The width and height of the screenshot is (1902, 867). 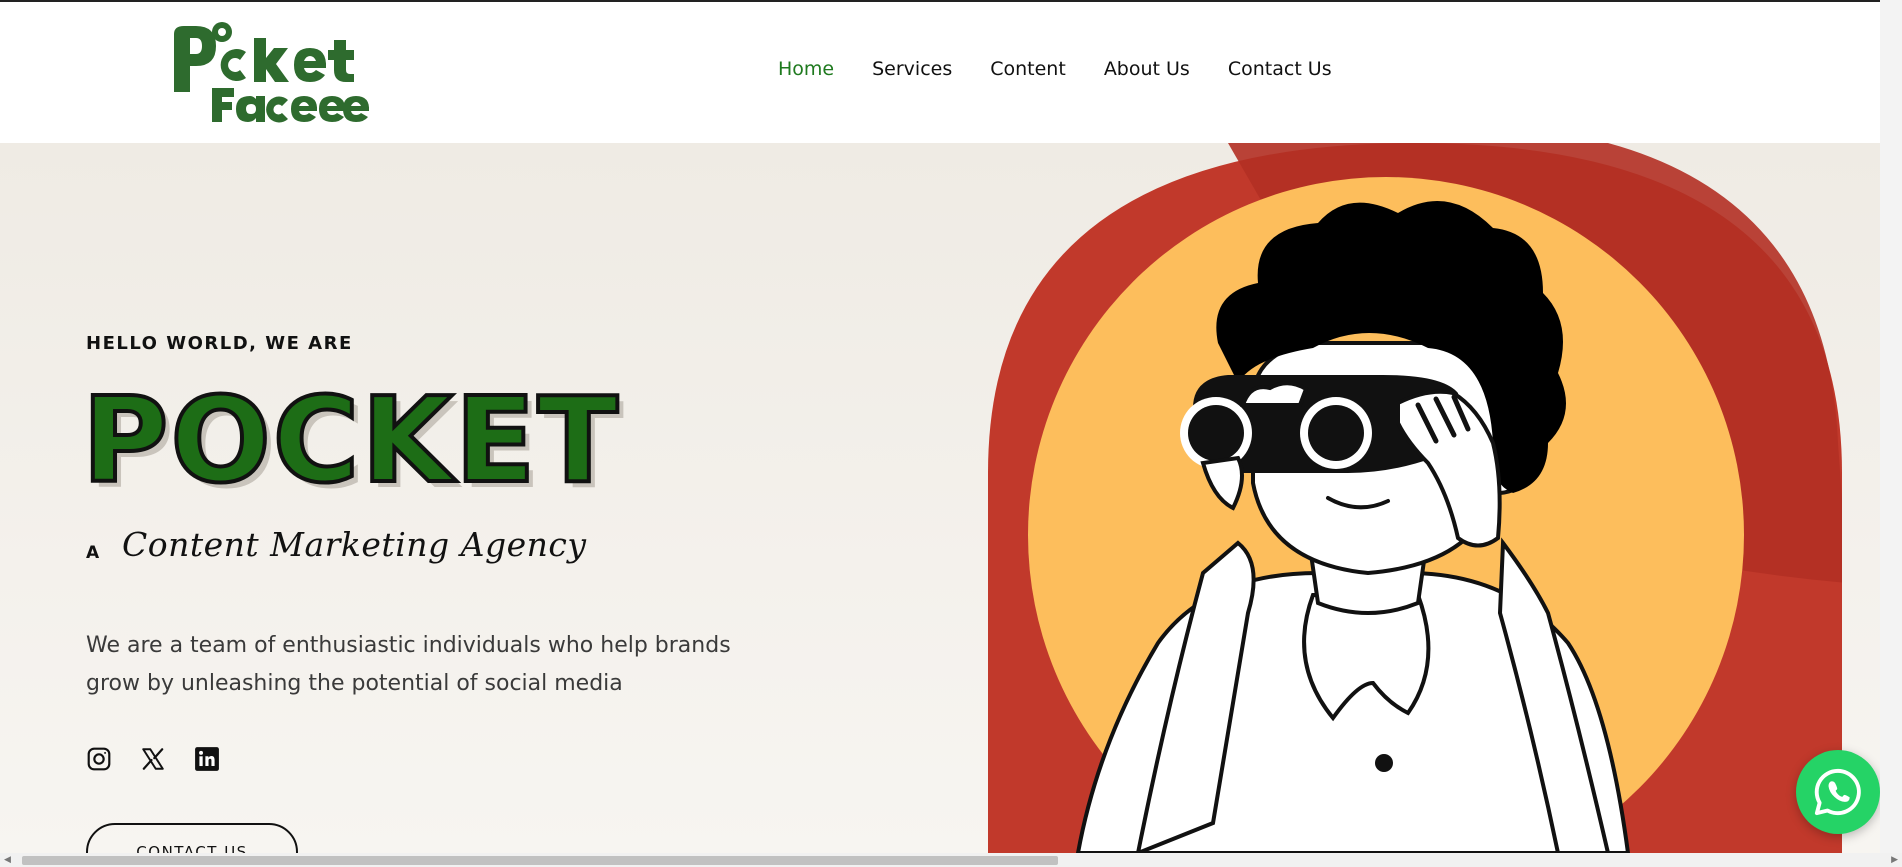 I want to click on instagram-icon, so click(x=99, y=759).